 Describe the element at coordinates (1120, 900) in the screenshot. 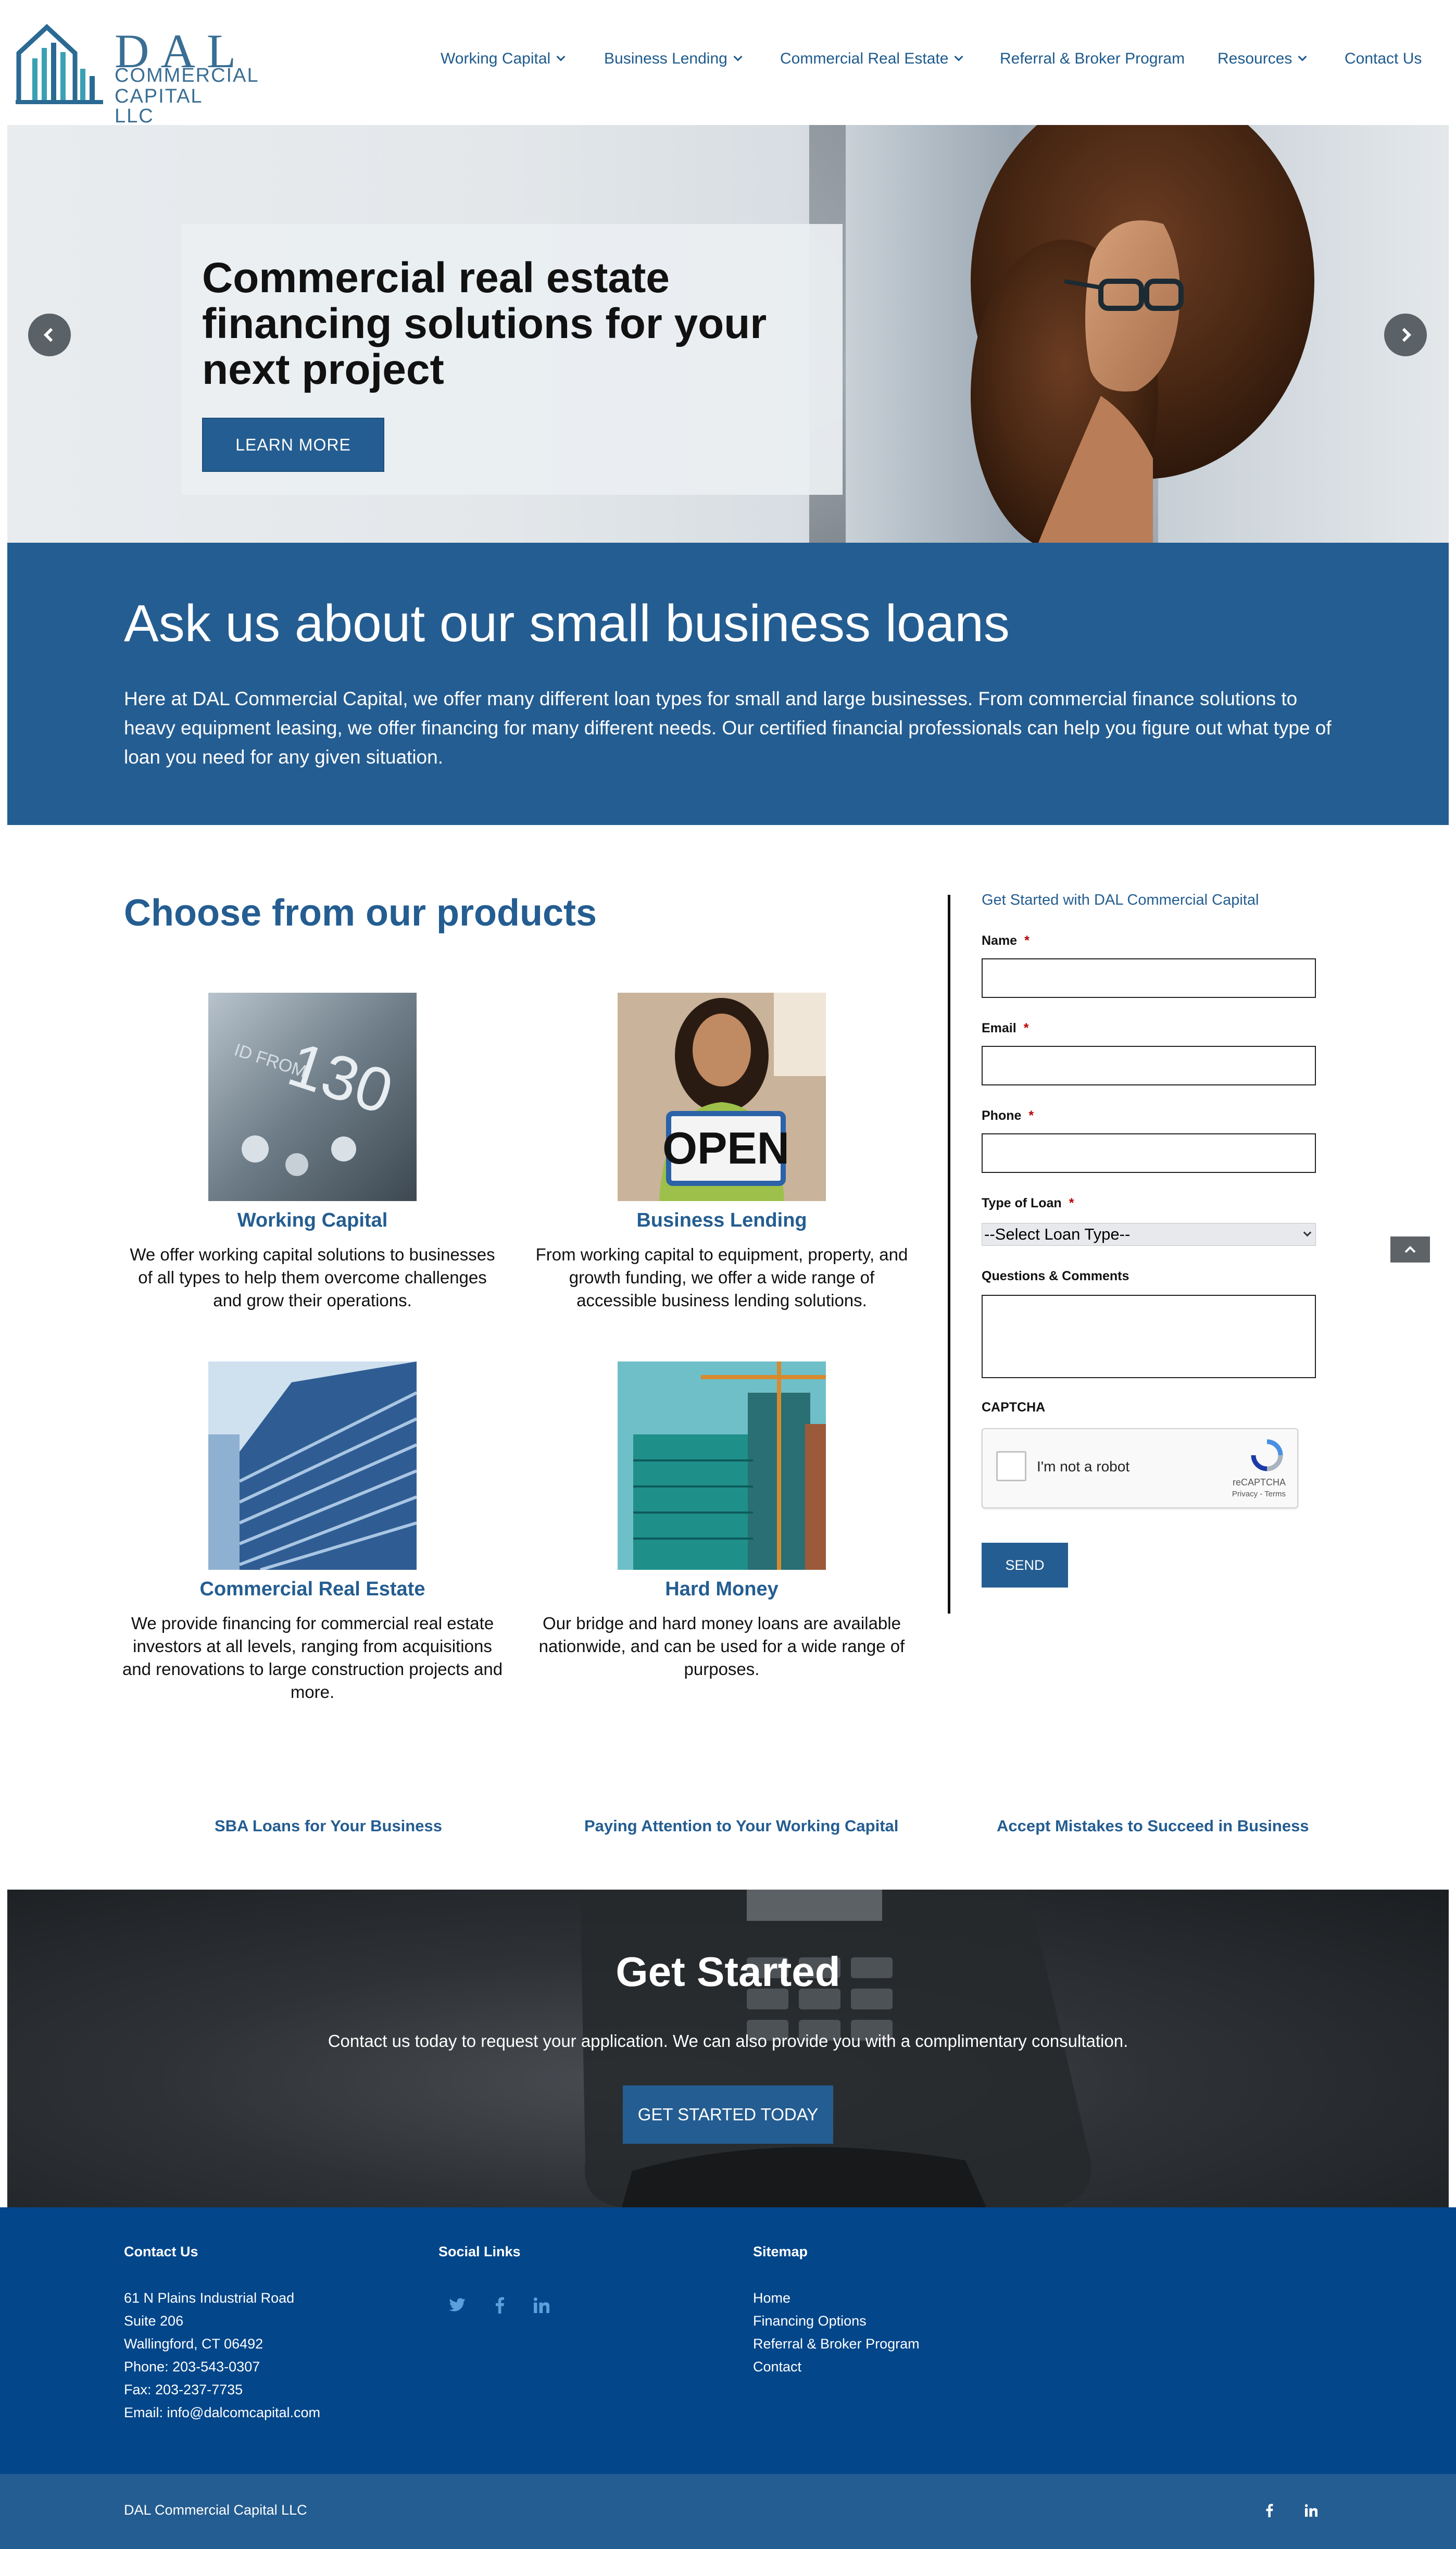

I see `form-heading: Get Started with DAL Commercial Capital` at that location.